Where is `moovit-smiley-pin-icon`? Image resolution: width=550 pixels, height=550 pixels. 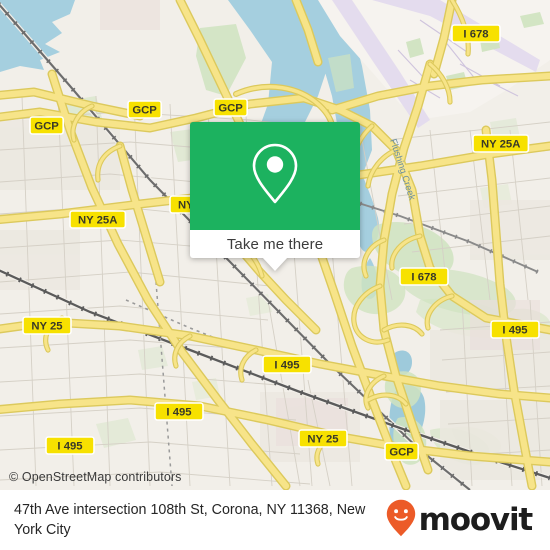
moovit-smiley-pin-icon is located at coordinates (401, 520).